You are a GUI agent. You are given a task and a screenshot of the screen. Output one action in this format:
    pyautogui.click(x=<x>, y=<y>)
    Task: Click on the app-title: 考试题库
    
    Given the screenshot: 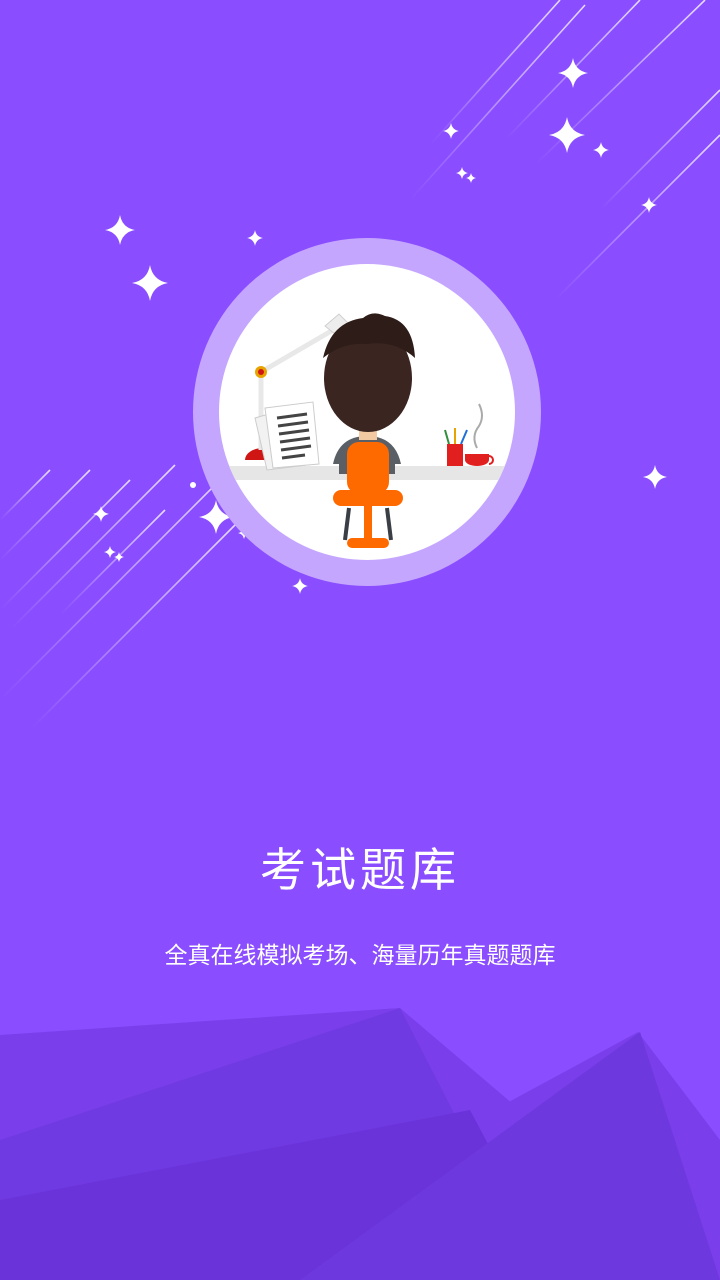 What is the action you would take?
    pyautogui.click(x=360, y=870)
    